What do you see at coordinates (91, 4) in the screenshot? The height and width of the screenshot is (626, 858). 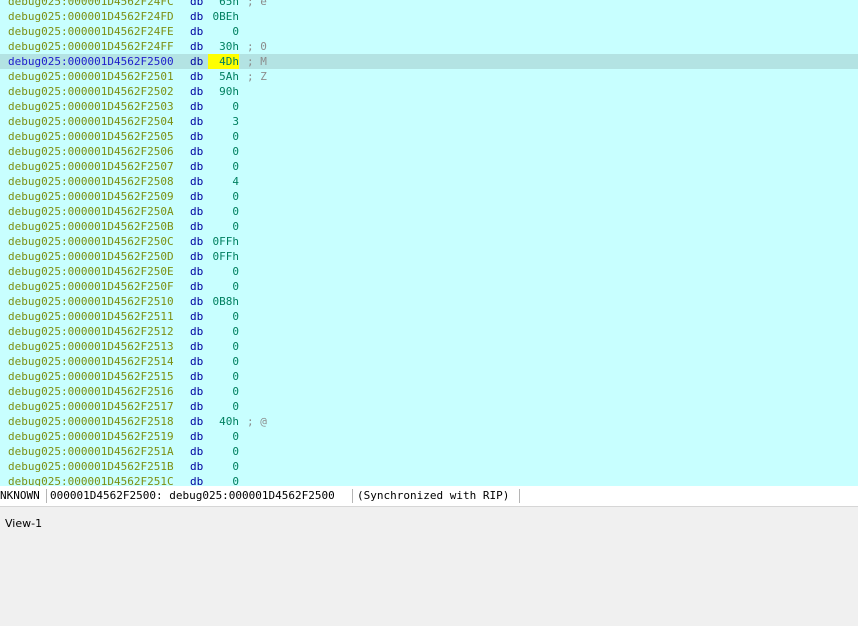 I see `row-address: debug025:000001D4562F24FC` at bounding box center [91, 4].